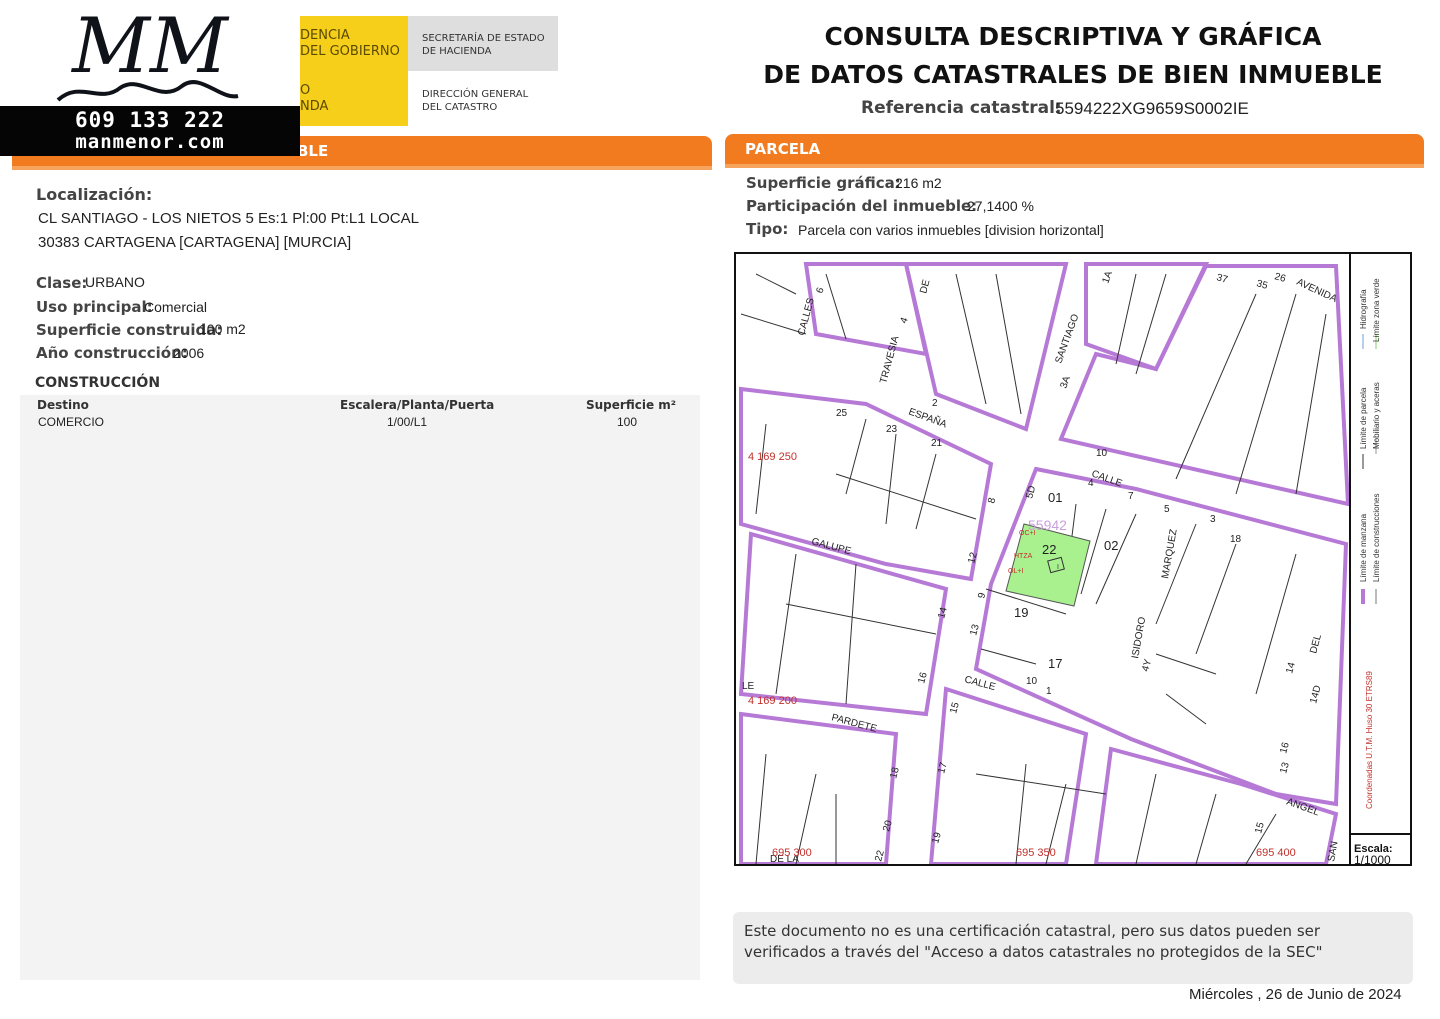  What do you see at coordinates (71, 422) in the screenshot?
I see `cell-destino: COMERCIO` at bounding box center [71, 422].